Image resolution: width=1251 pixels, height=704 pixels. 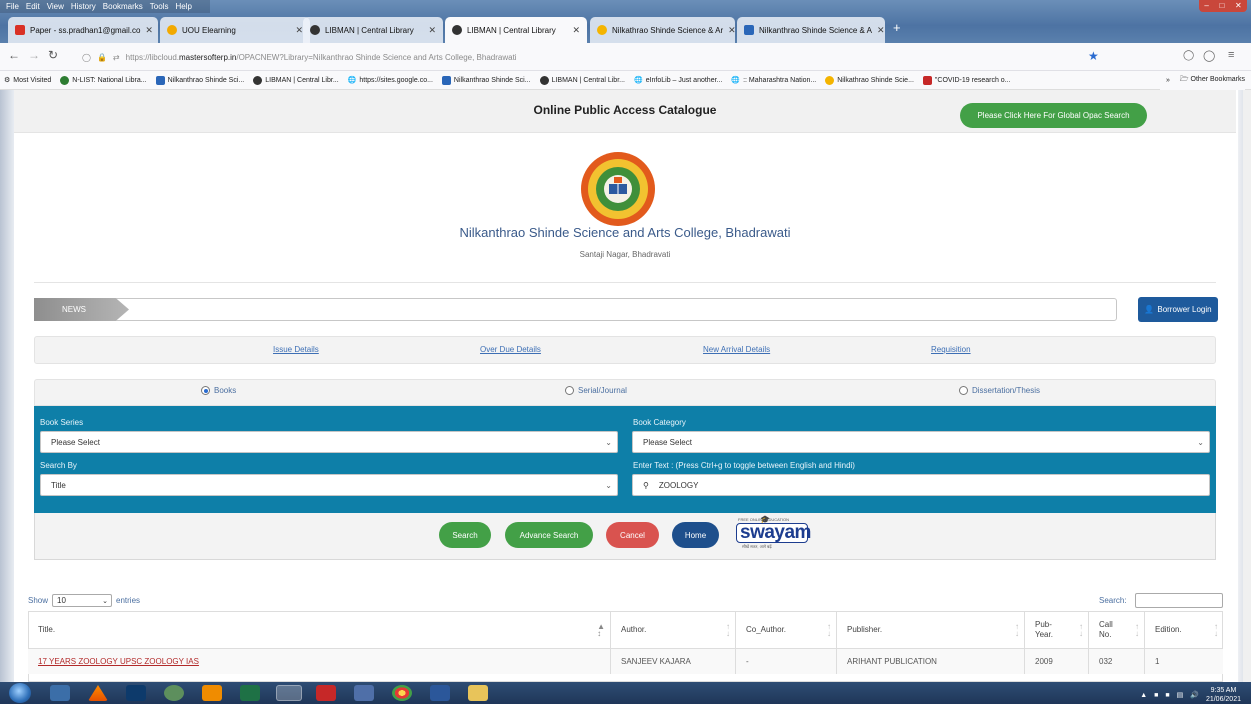 I want to click on radio-unchecked-icon, so click(x=963, y=390).